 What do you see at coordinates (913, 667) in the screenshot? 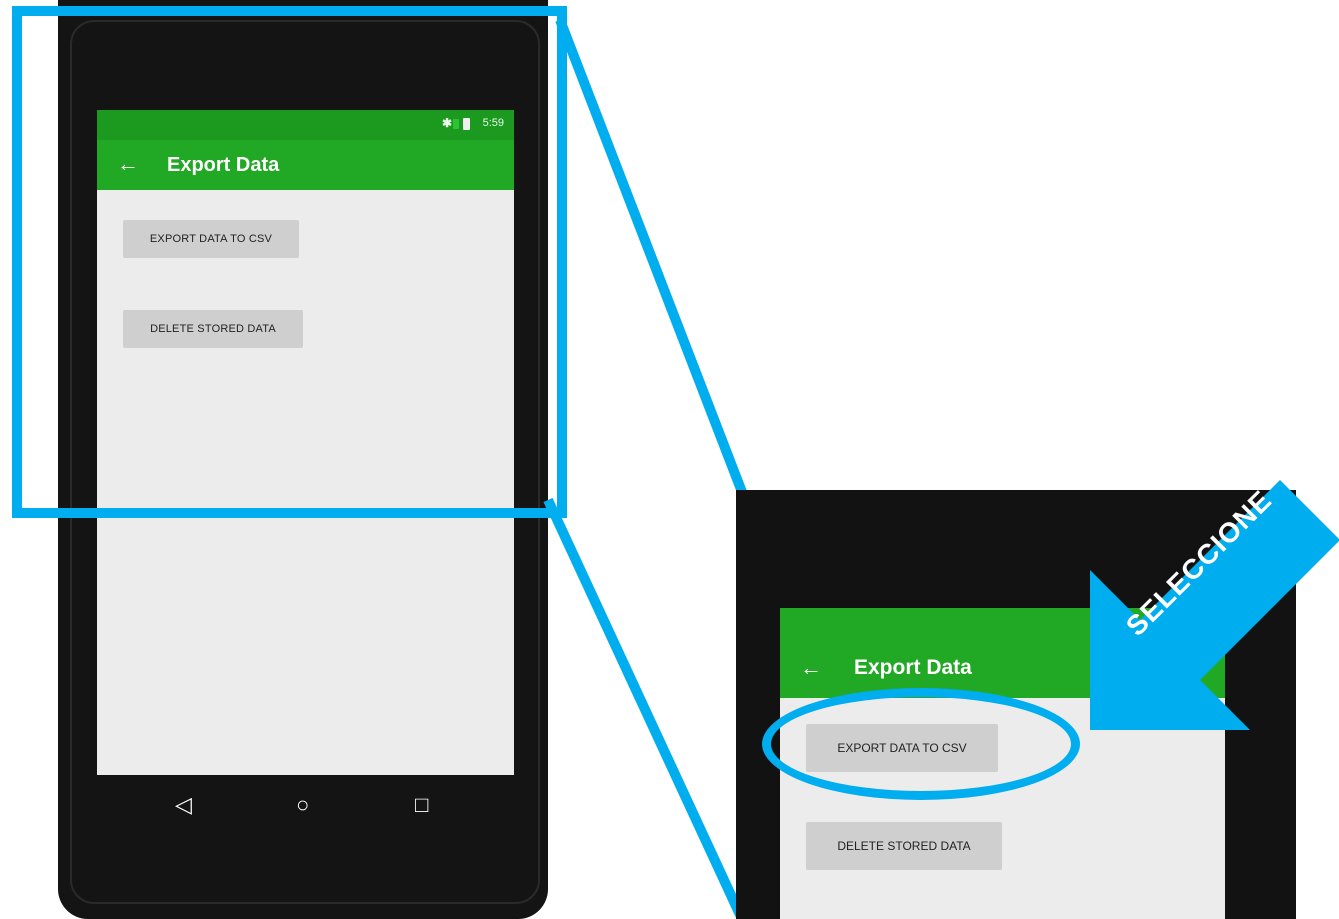
I see `zoom-page-title: Export Data` at bounding box center [913, 667].